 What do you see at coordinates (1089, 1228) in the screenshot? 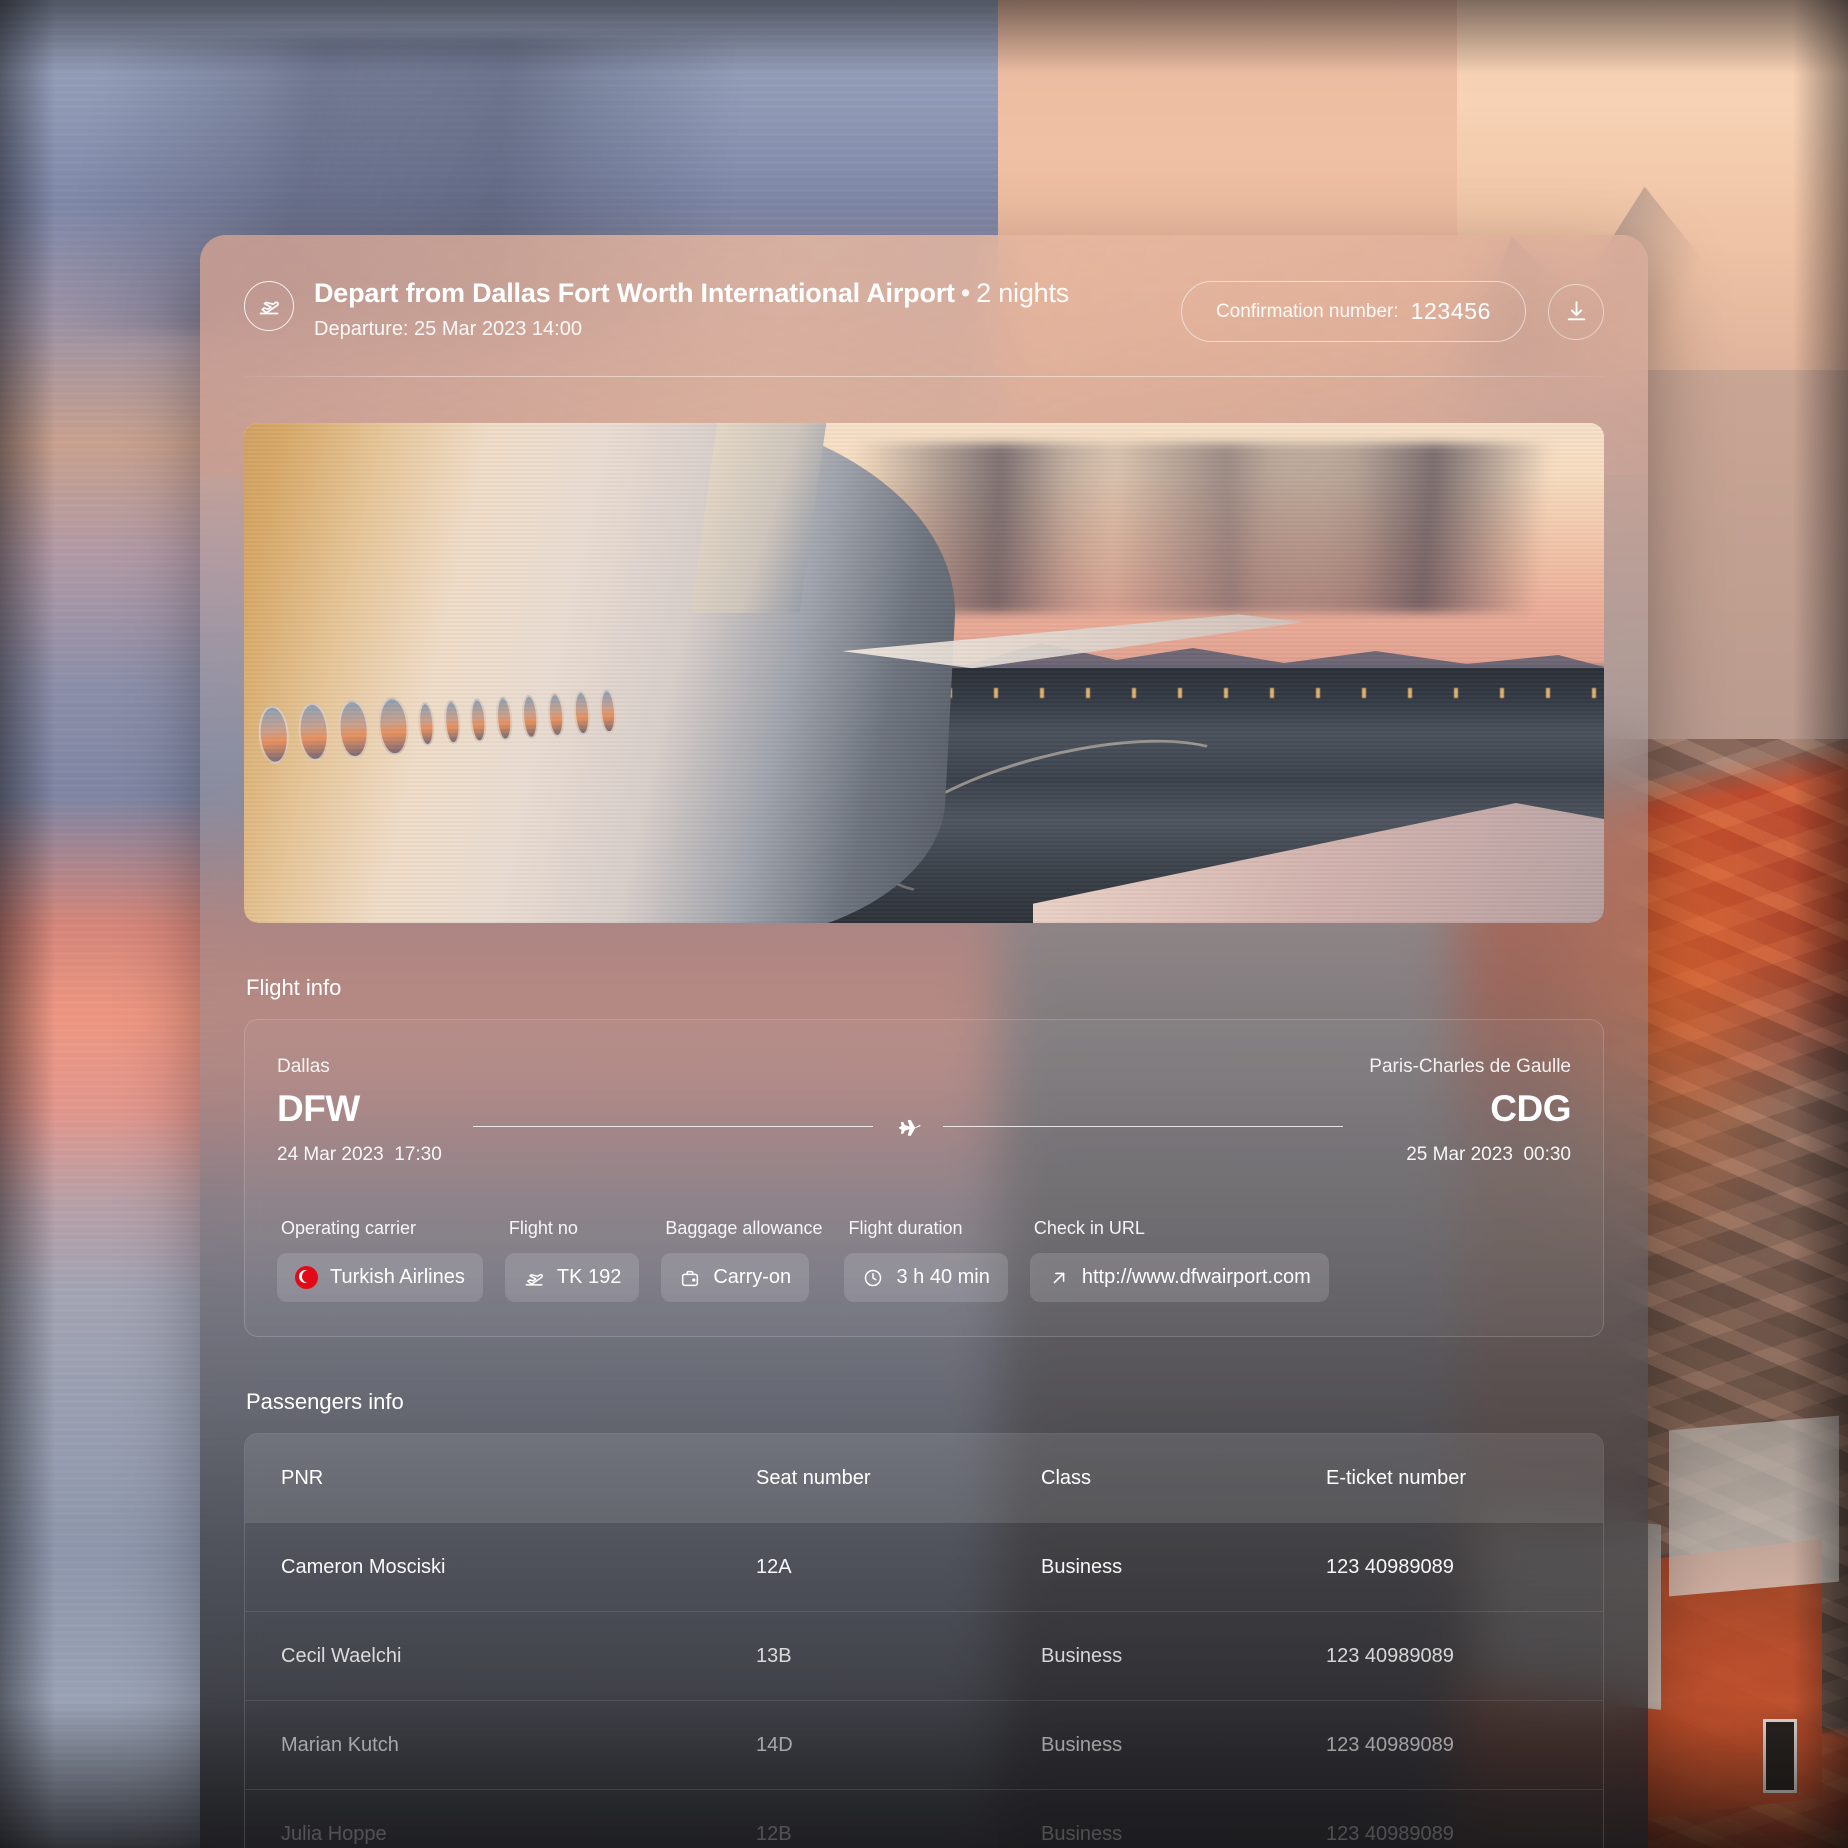
I see `detail-label: Check in URL` at bounding box center [1089, 1228].